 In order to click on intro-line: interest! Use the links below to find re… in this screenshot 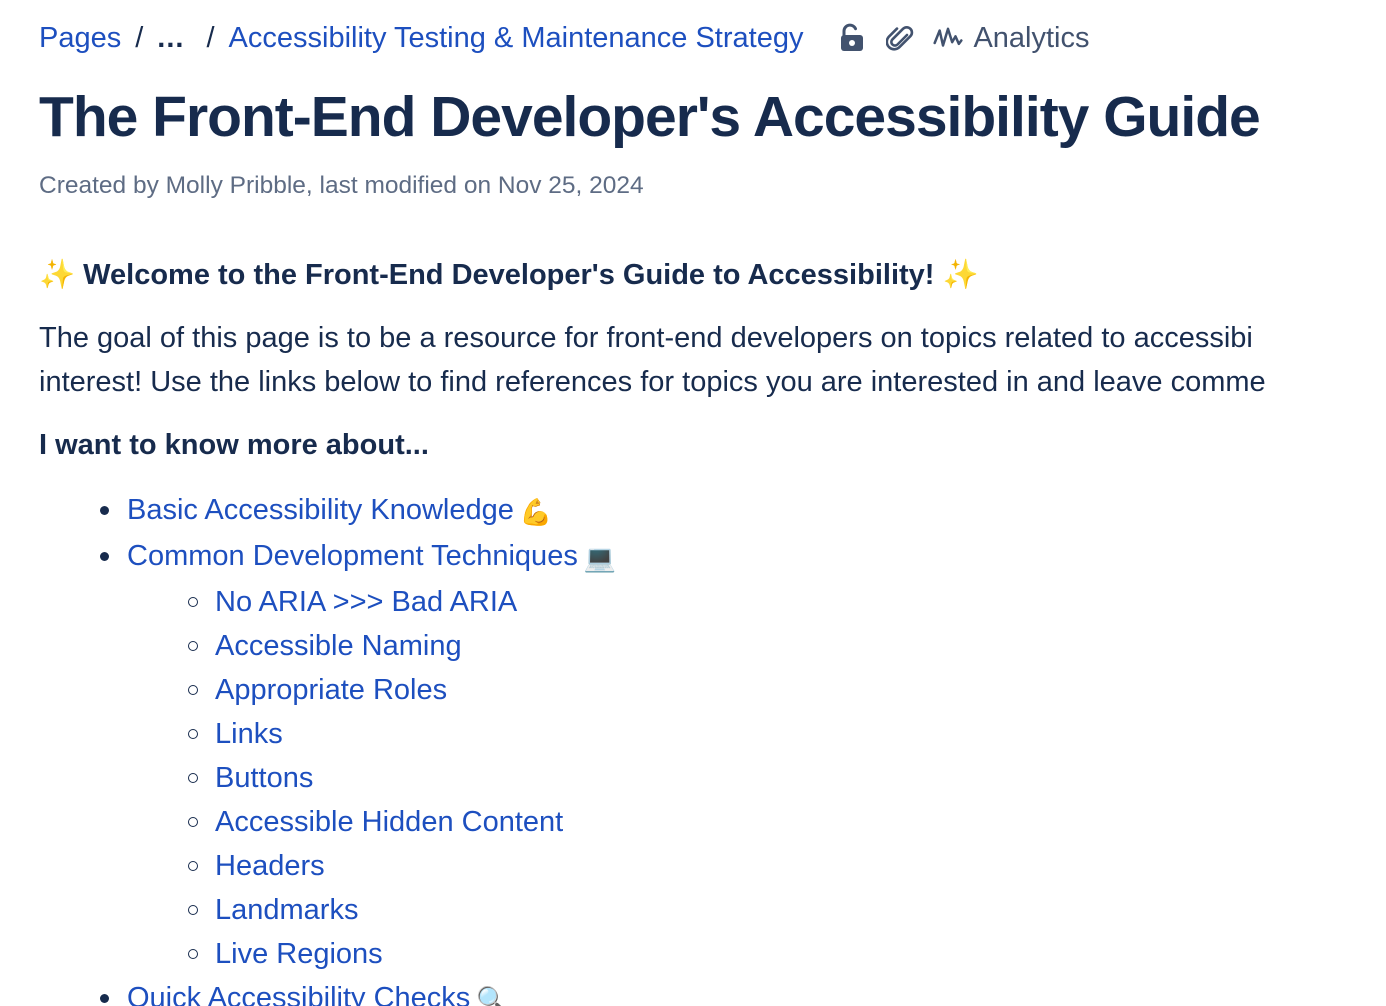, I will do `click(652, 382)`.